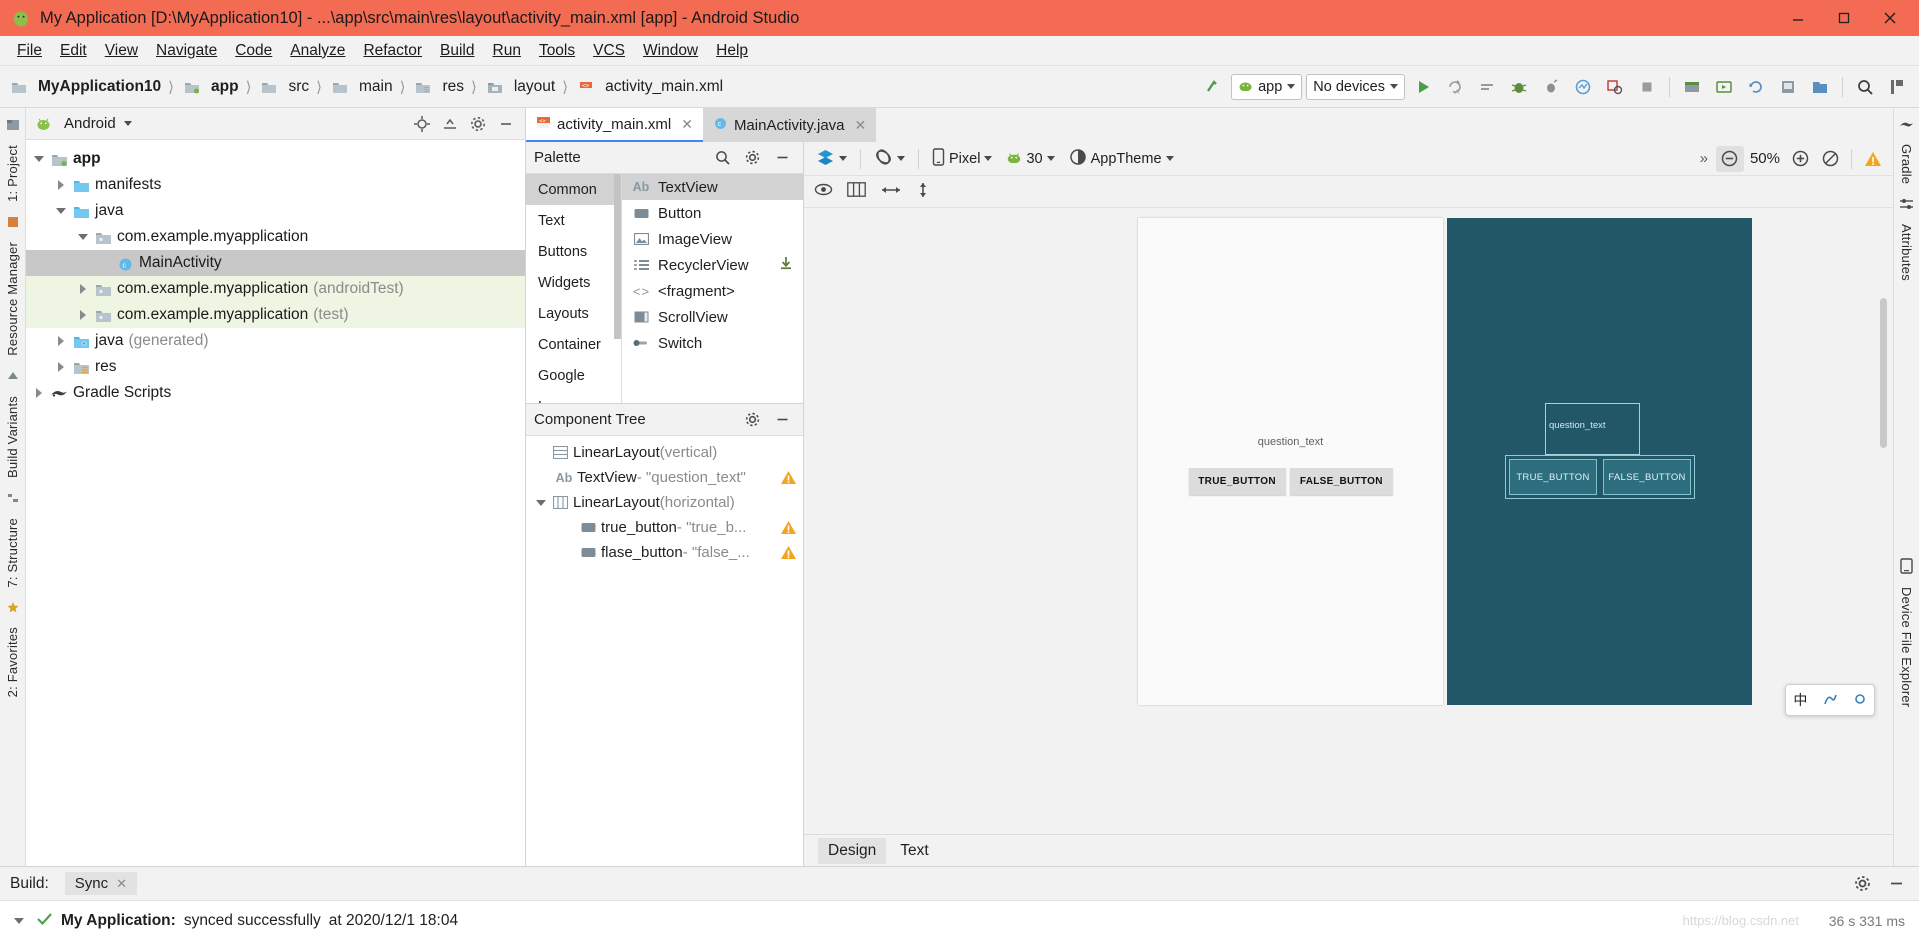 The image size is (1919, 940). Describe the element at coordinates (1830, 159) in the screenshot. I see `zoom-fit-icon` at that location.